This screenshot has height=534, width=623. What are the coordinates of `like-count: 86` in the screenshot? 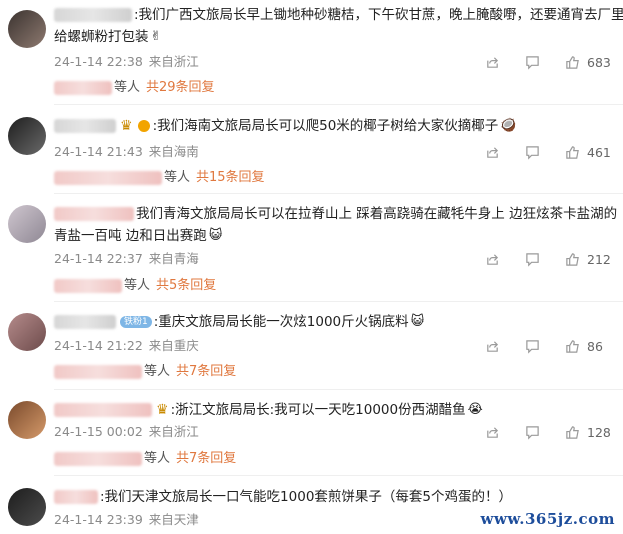 It's located at (595, 346).